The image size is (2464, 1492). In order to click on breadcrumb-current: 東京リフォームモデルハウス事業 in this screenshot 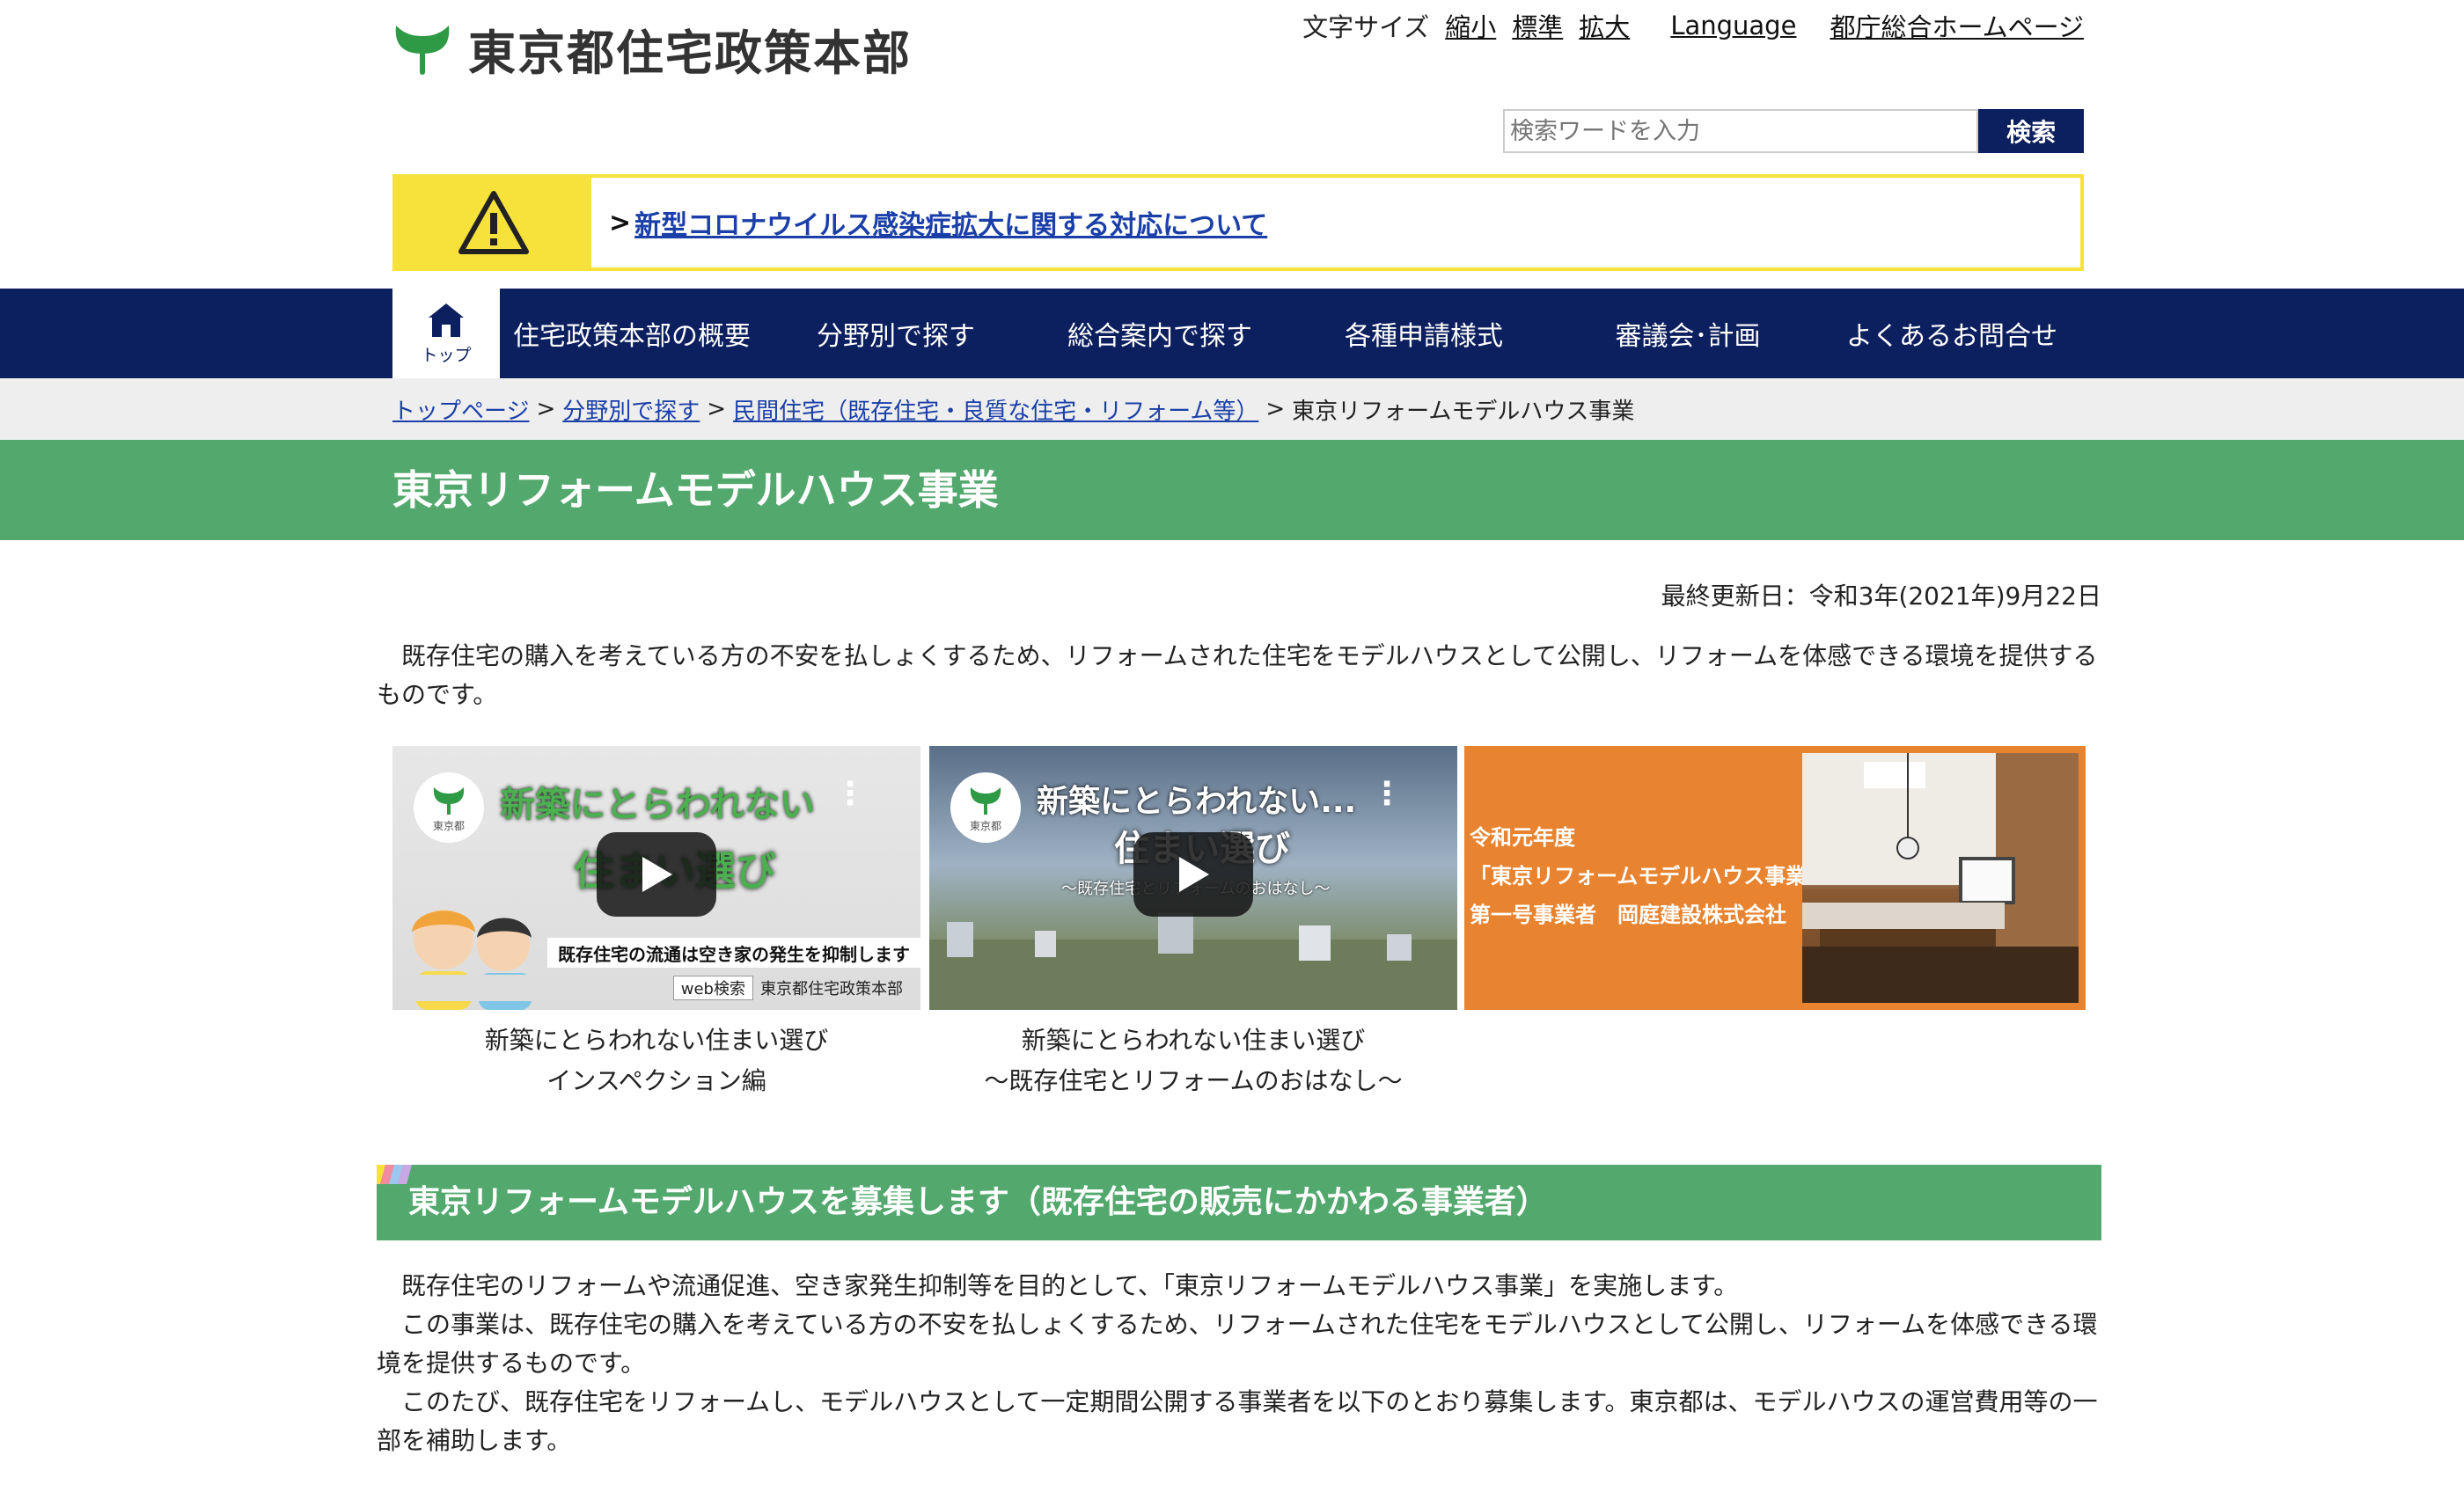, I will do `click(1464, 412)`.